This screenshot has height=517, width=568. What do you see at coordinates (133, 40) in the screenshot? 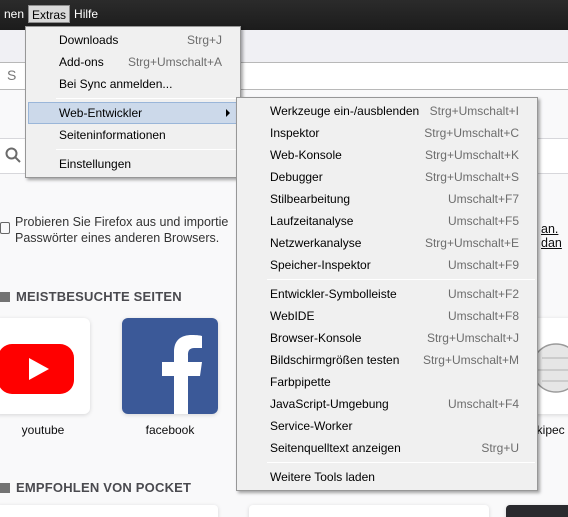
I see `menu-item-downloads: Downloads Strg+J` at bounding box center [133, 40].